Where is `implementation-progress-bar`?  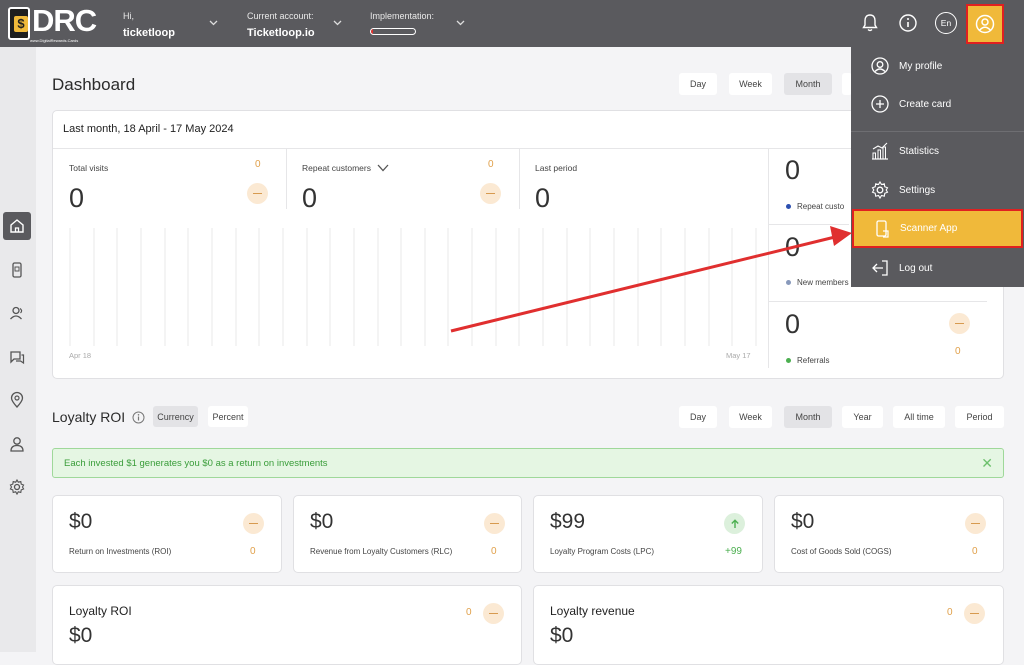
implementation-progress-bar is located at coordinates (393, 31).